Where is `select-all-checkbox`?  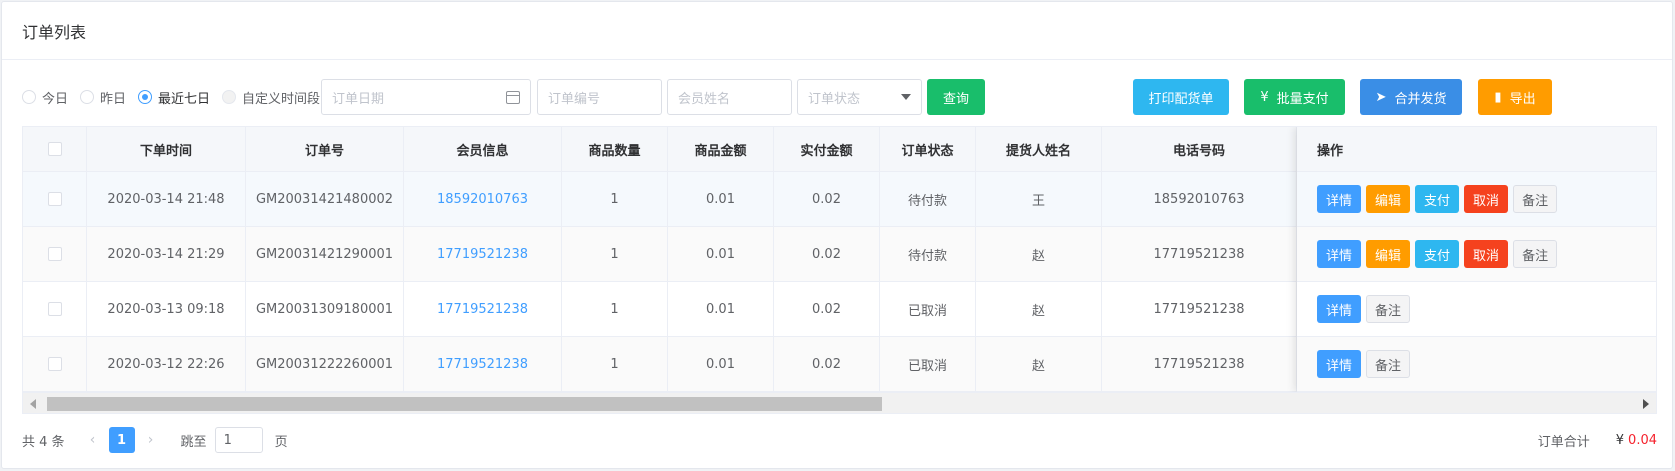
select-all-checkbox is located at coordinates (54, 149).